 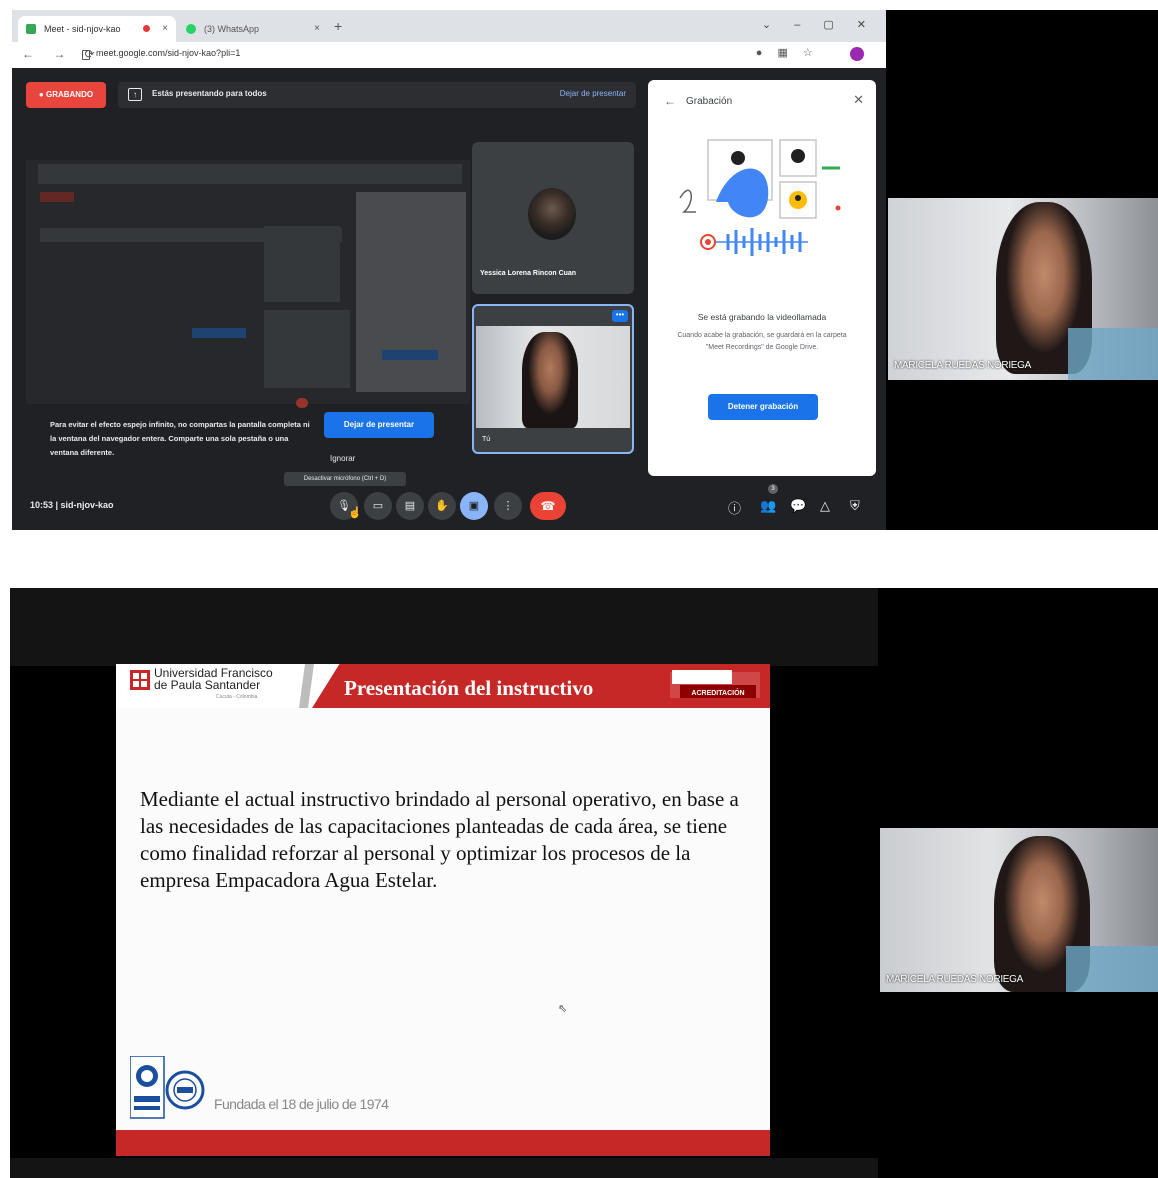 I want to click on mirror-endcall, so click(x=302, y=403).